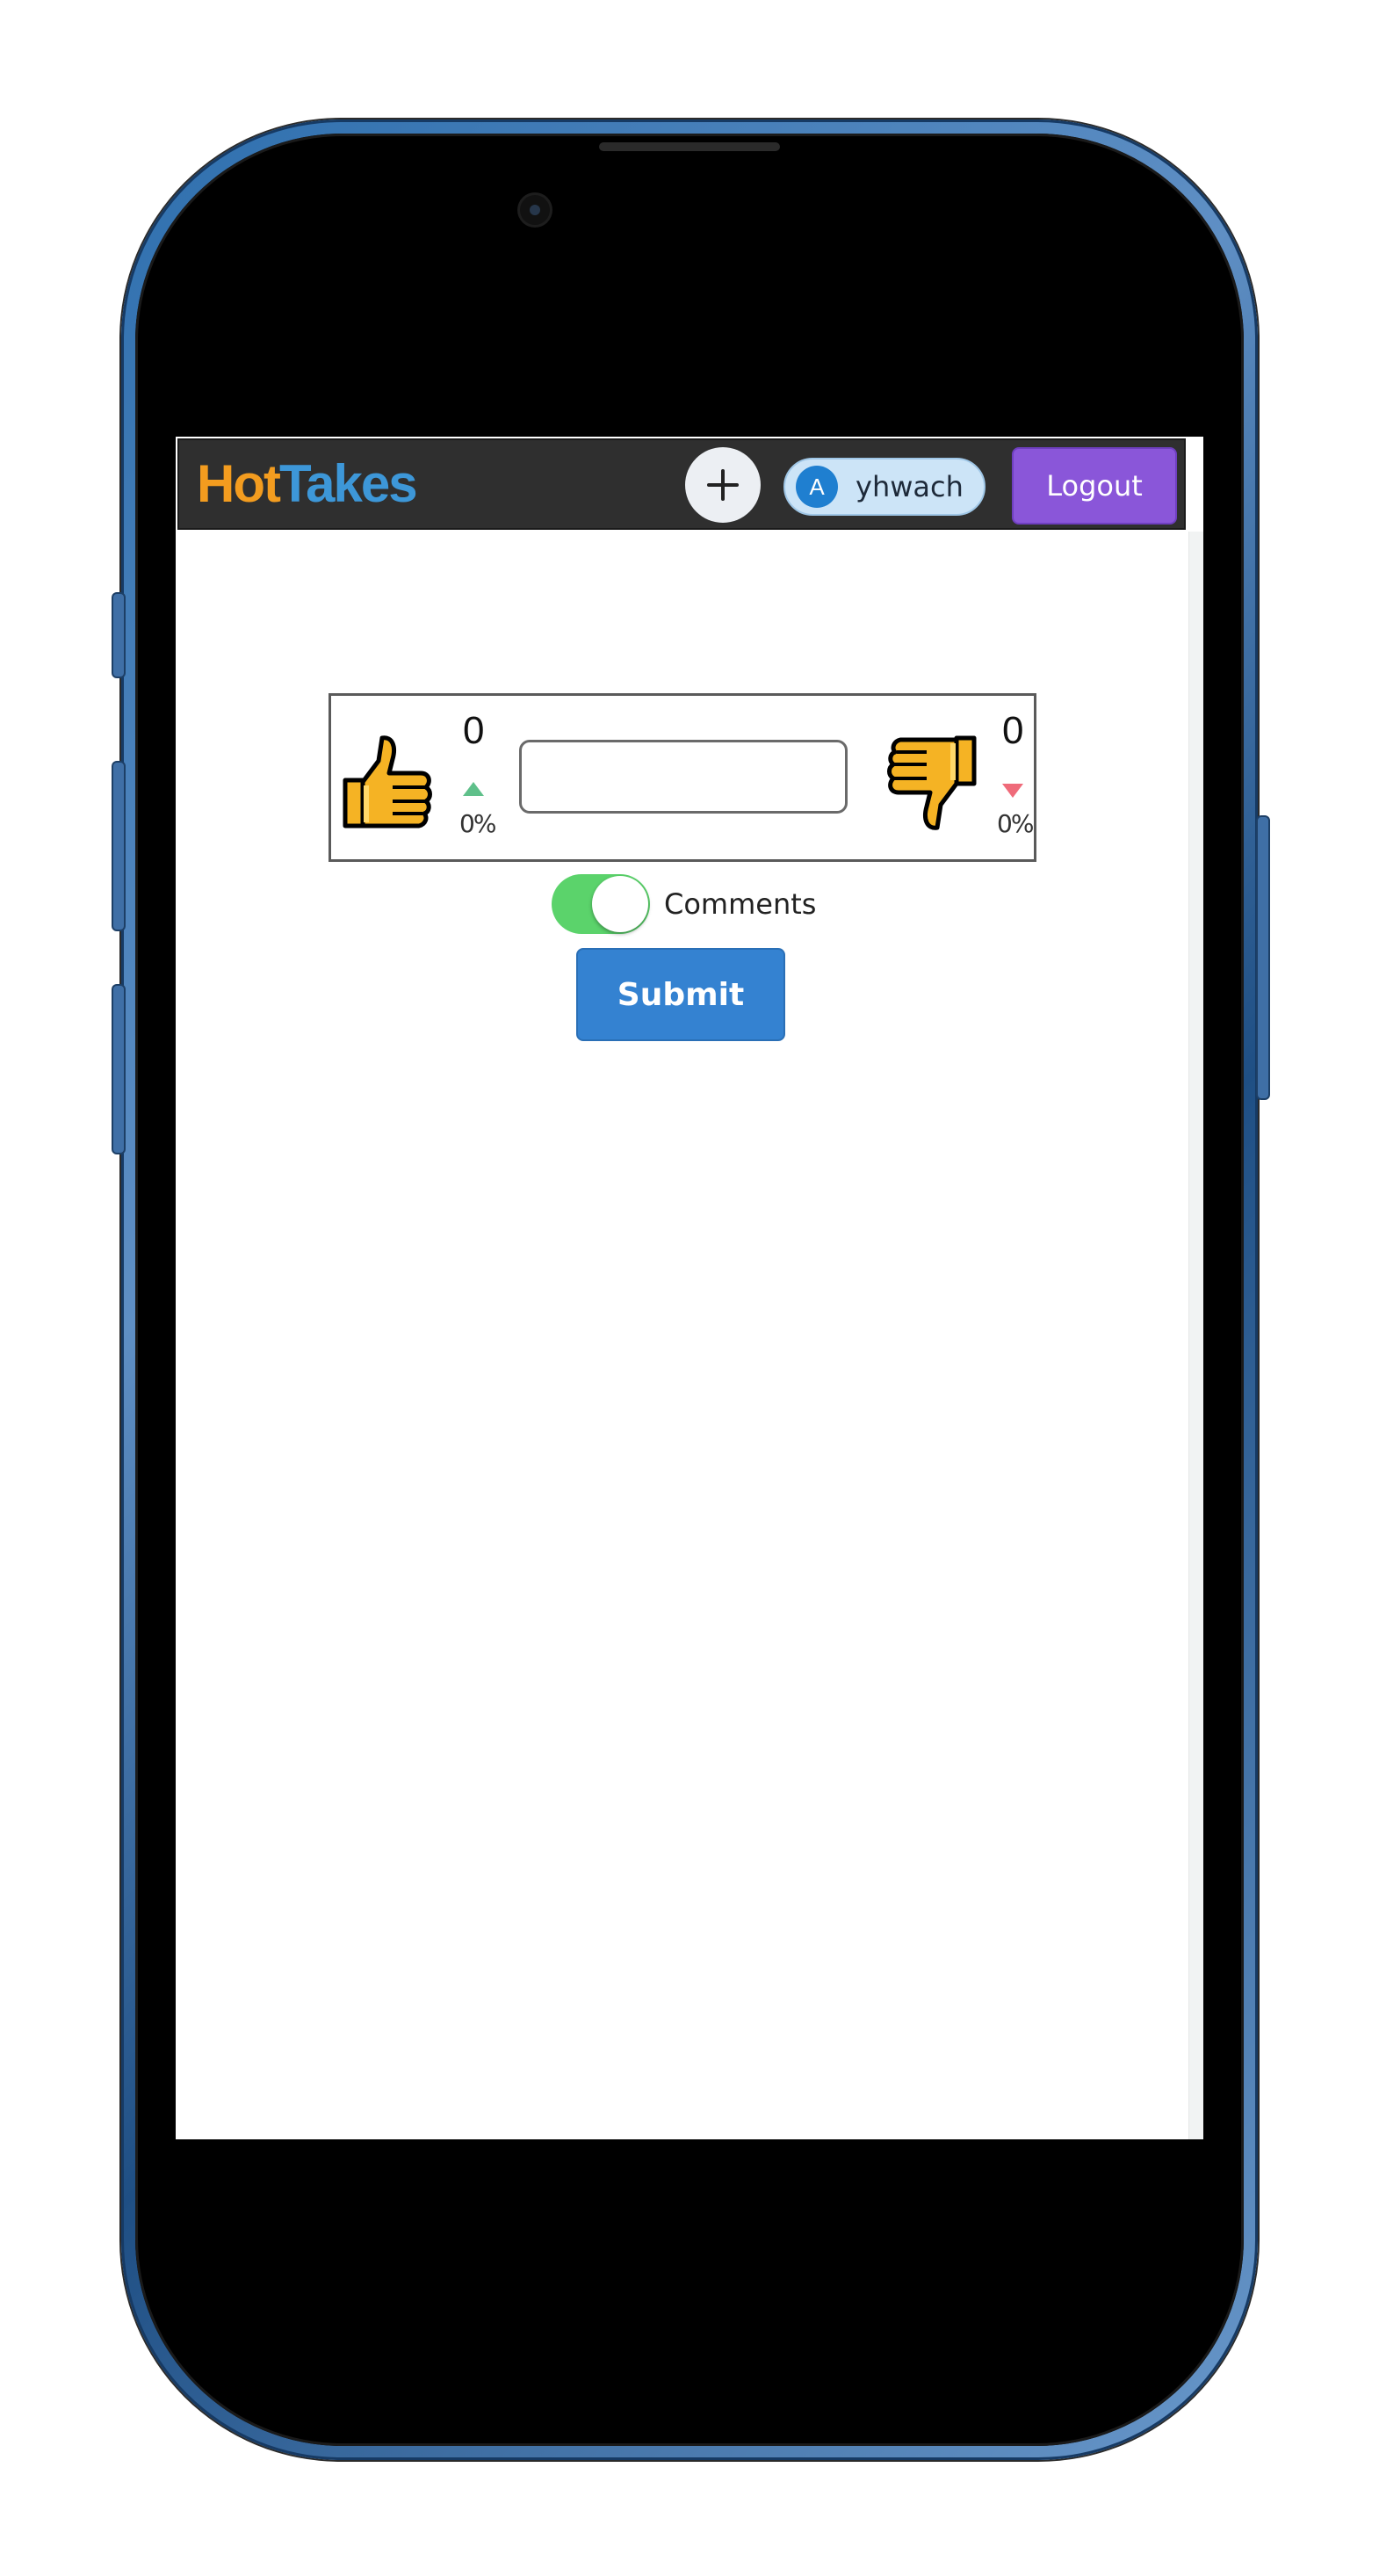  Describe the element at coordinates (473, 789) in the screenshot. I see `up-arrow-icon` at that location.